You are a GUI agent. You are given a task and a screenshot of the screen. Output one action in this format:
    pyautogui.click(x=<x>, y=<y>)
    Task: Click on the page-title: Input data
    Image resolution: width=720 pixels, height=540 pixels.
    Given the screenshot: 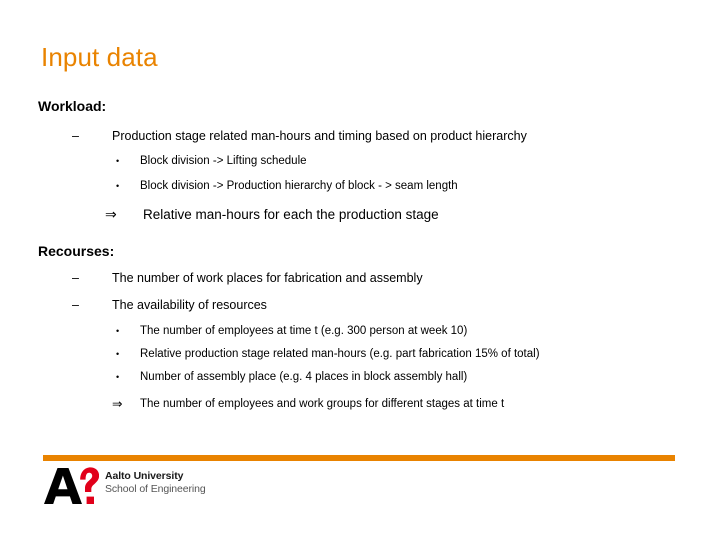 What is the action you would take?
    pyautogui.click(x=99, y=57)
    